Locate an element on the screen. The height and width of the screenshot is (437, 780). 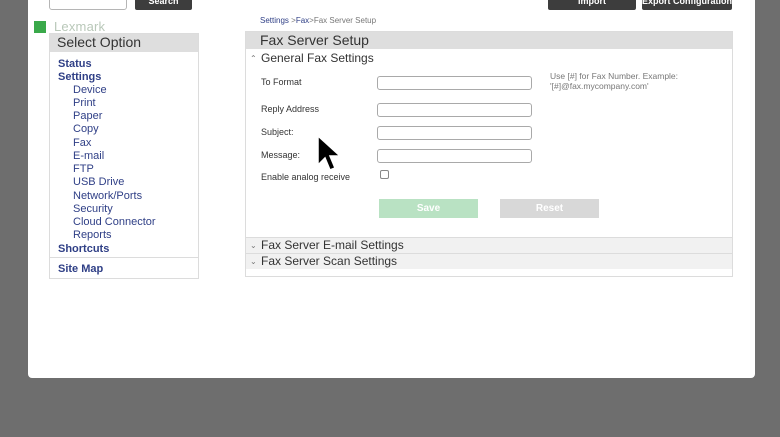
page-title: Fax Server Setup is located at coordinates (489, 40).